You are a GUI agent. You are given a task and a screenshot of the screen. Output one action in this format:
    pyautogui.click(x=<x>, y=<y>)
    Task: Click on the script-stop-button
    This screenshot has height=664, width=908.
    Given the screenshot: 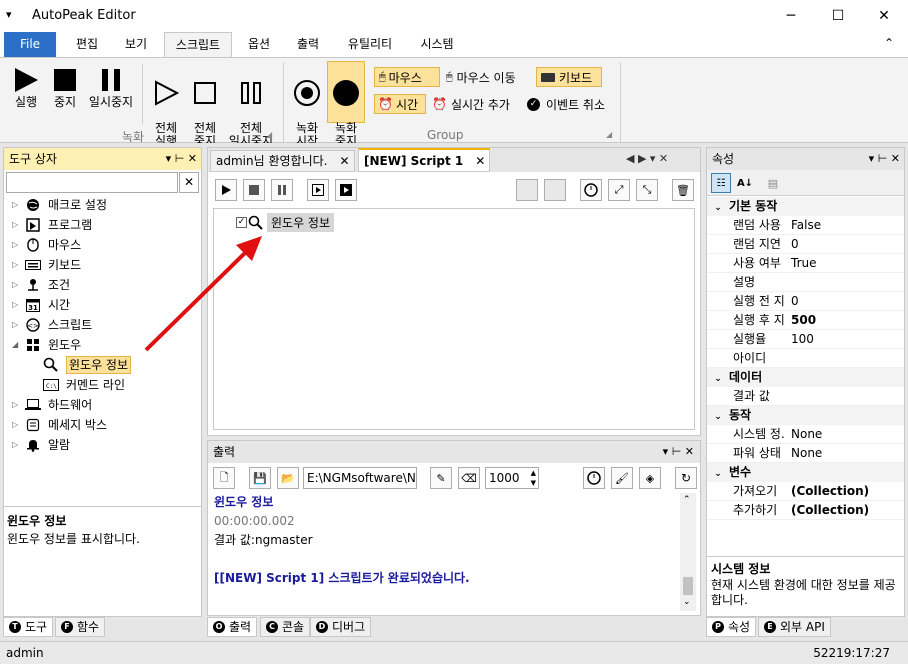 What is the action you would take?
    pyautogui.click(x=254, y=190)
    